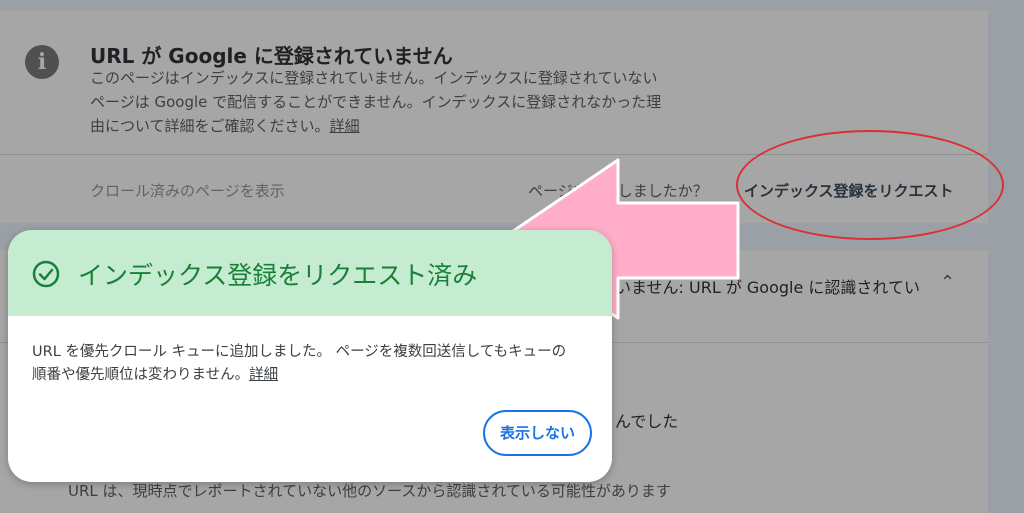  What do you see at coordinates (141, 375) in the screenshot?
I see `dialog-message-text: 順番や優先順位は変わりません。` at bounding box center [141, 375].